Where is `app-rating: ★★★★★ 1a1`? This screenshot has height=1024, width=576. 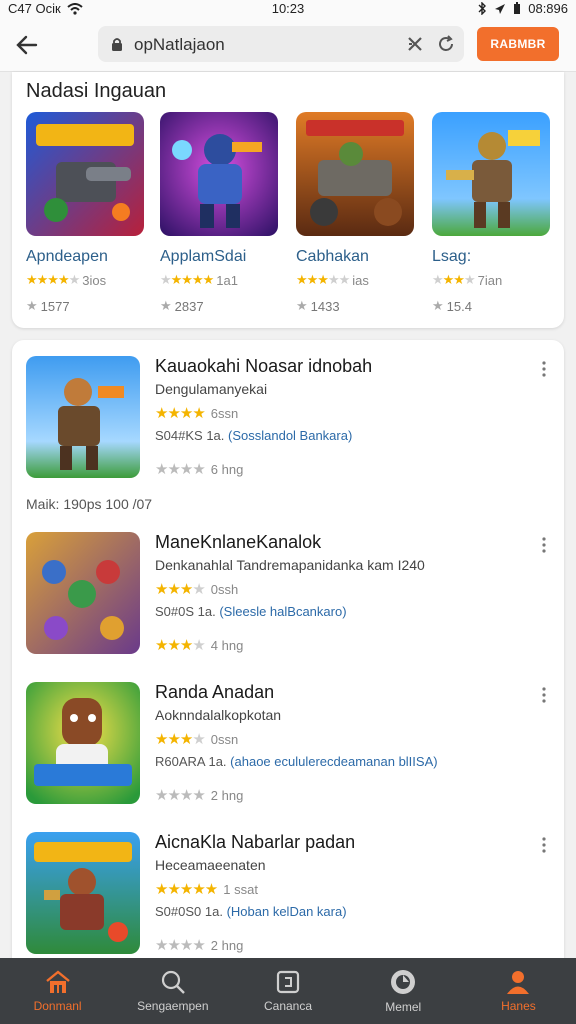 app-rating: ★★★★★ 1a1 is located at coordinates (219, 280).